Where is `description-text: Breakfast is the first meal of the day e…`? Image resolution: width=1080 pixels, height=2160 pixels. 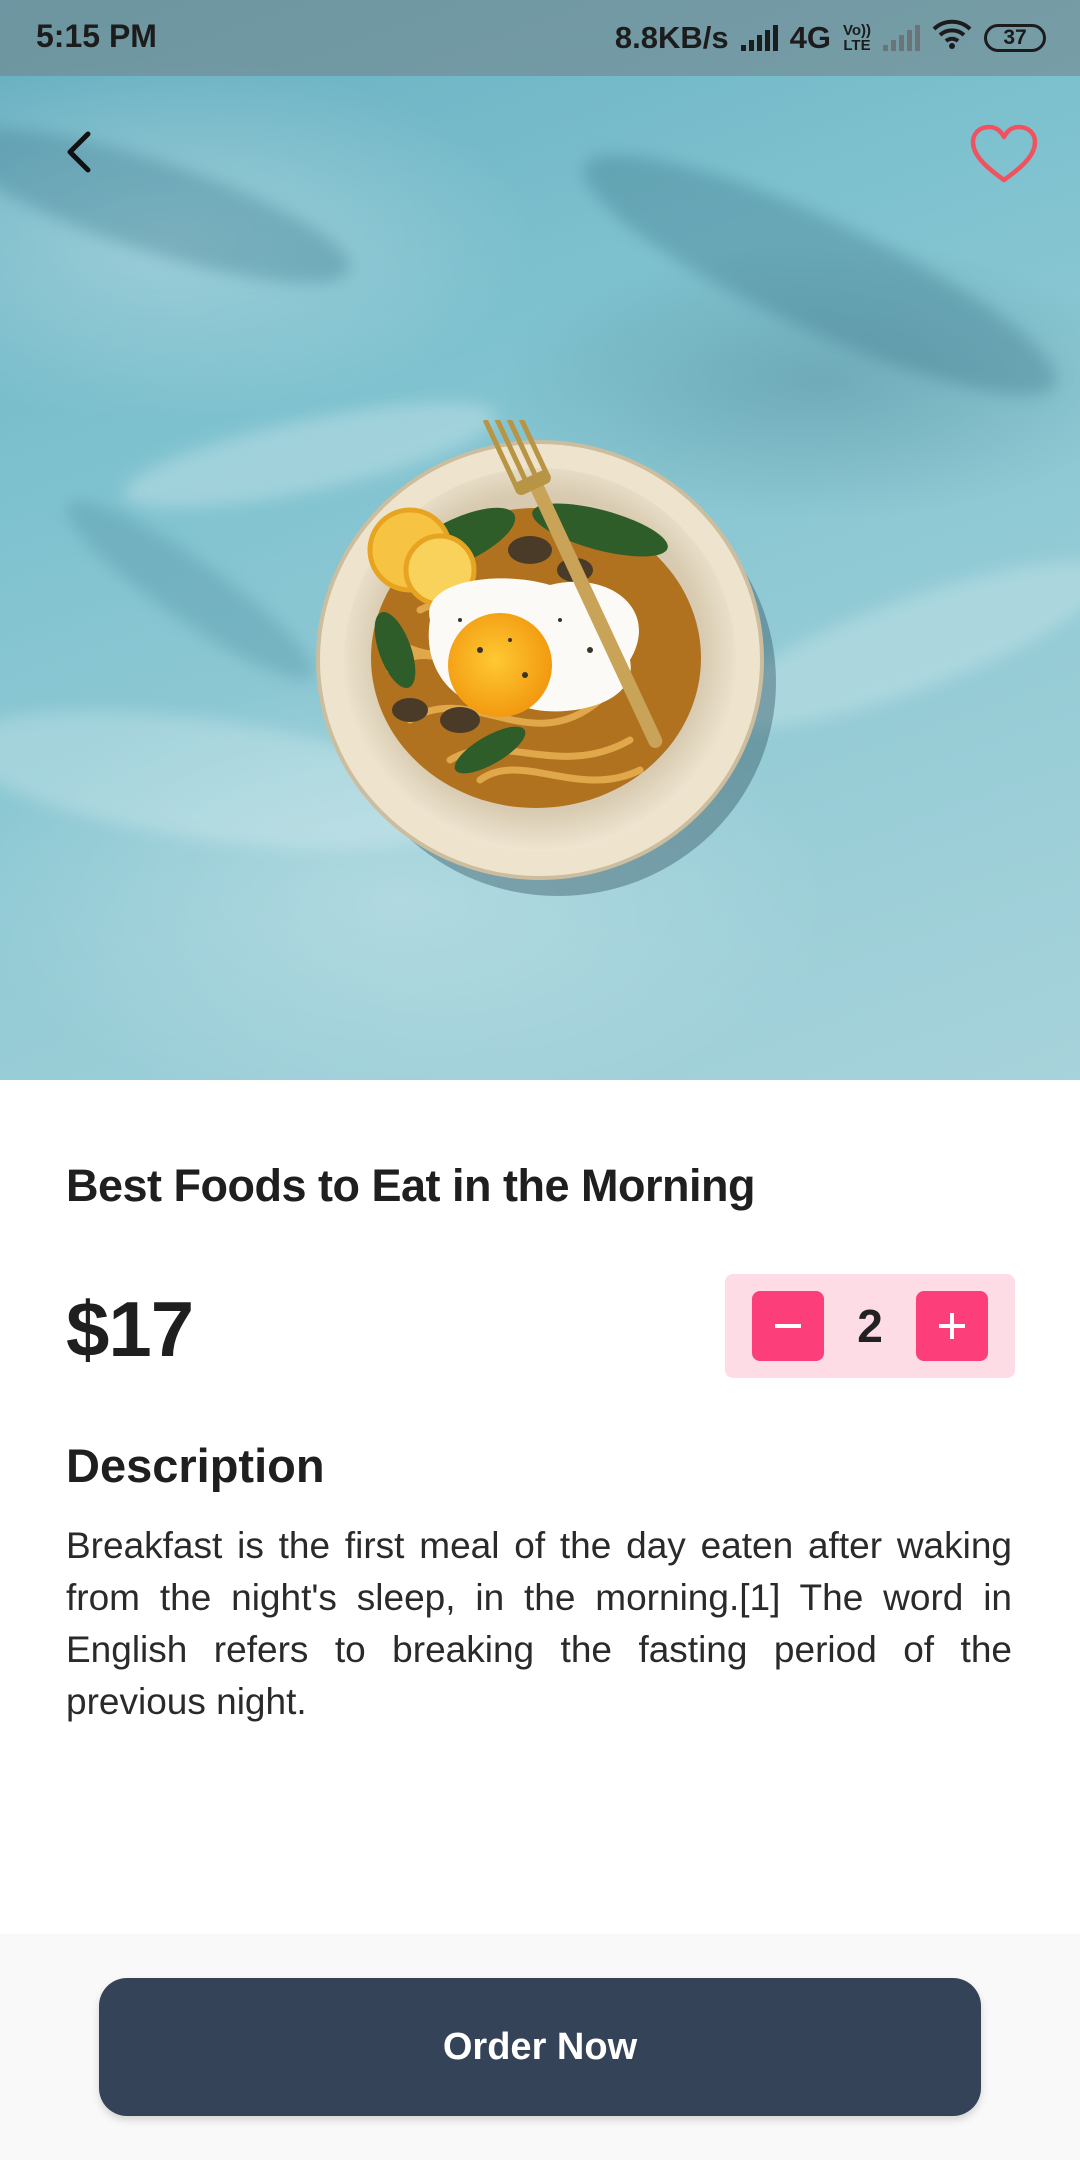
description-text: Breakfast is the first meal of the day e… is located at coordinates (539, 1623).